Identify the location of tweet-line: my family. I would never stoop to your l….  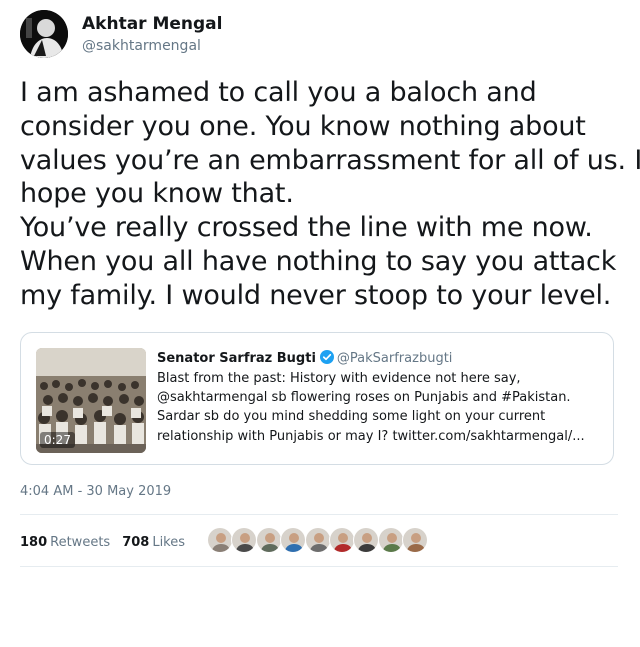
(316, 295).